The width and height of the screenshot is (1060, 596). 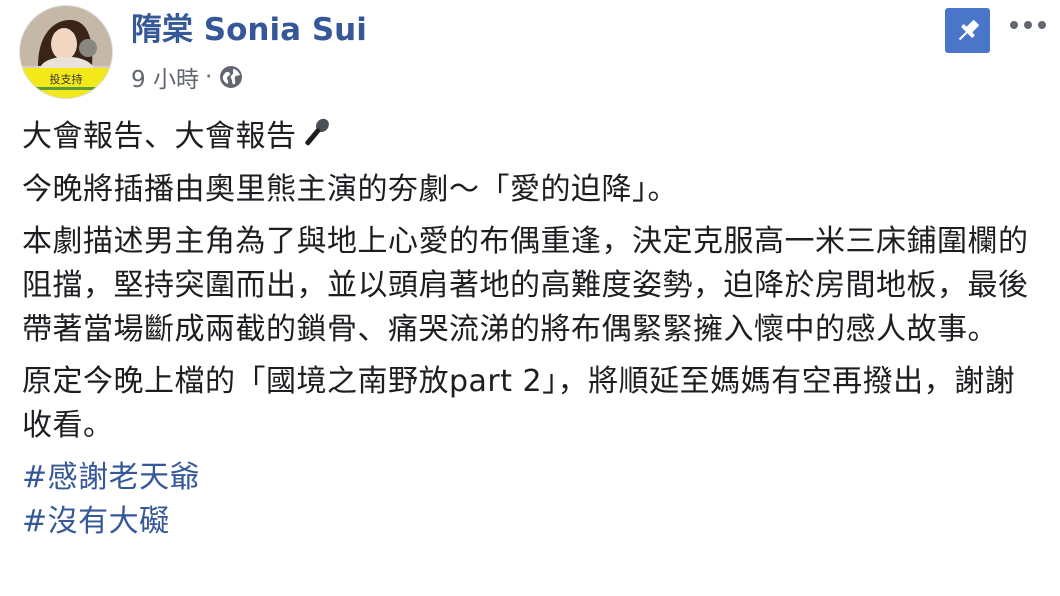 I want to click on globe-icon, so click(x=231, y=77).